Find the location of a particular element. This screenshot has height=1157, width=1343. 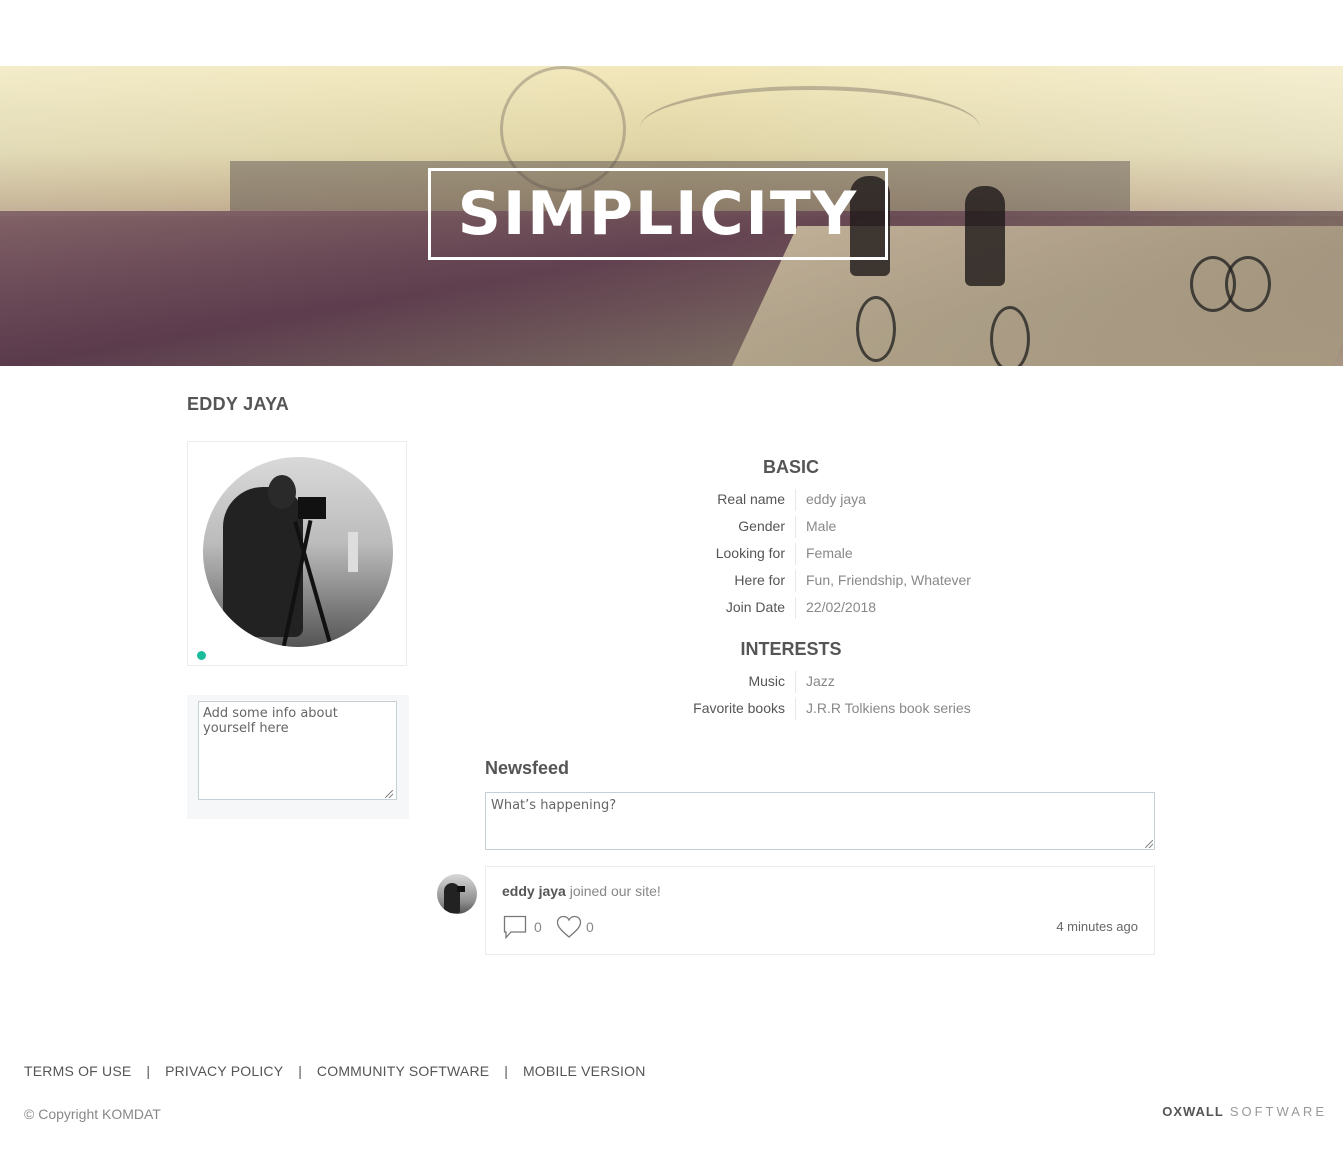

feed-text: eddy jaya joined our site! is located at coordinates (581, 891).